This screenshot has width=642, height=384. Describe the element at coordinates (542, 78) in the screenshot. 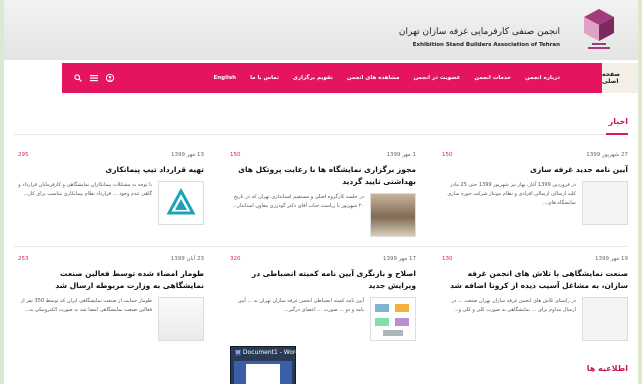

I see `nav-item-about: درباره انجمن` at that location.